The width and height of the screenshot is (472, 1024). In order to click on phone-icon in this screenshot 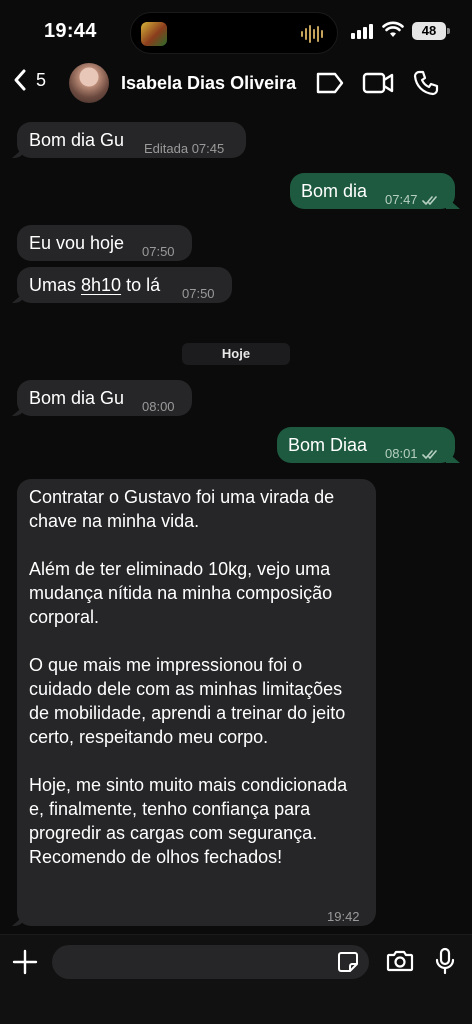, I will do `click(426, 83)`.